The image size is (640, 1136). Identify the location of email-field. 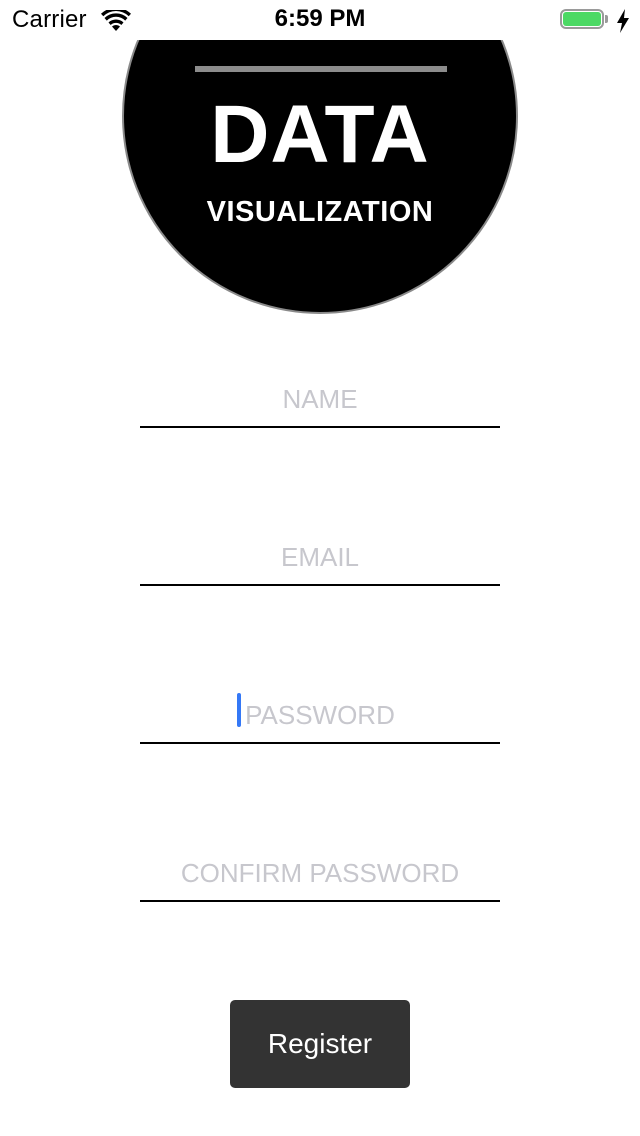
(320, 558).